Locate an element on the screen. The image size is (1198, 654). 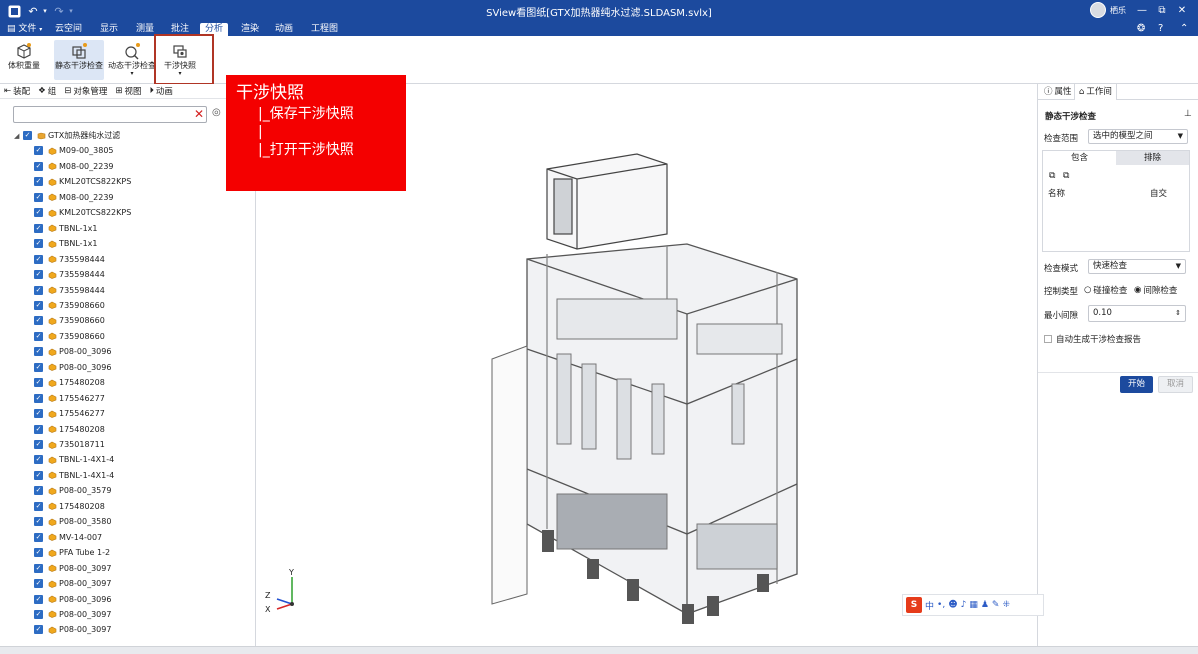
microphone-icon: ♪ is located at coordinates (964, 605).